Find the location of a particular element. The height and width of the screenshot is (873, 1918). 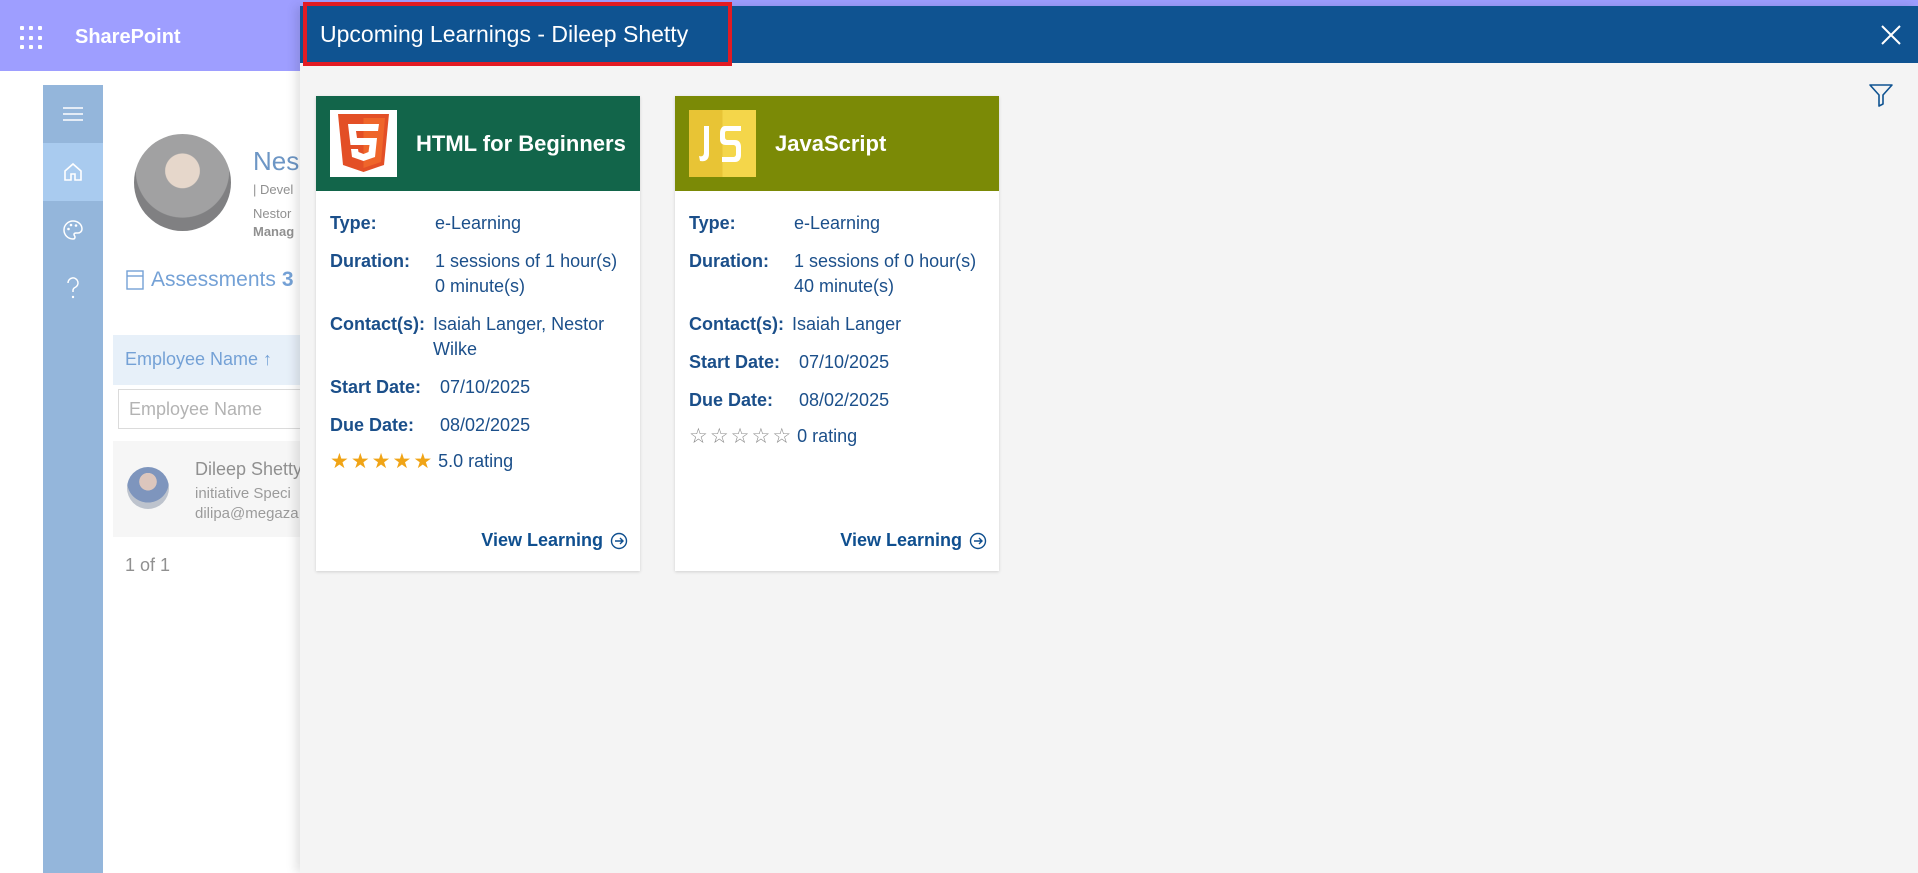

duration-value: 1 sessions of 1 hour(s) 0 minute(s) is located at coordinates (526, 273).